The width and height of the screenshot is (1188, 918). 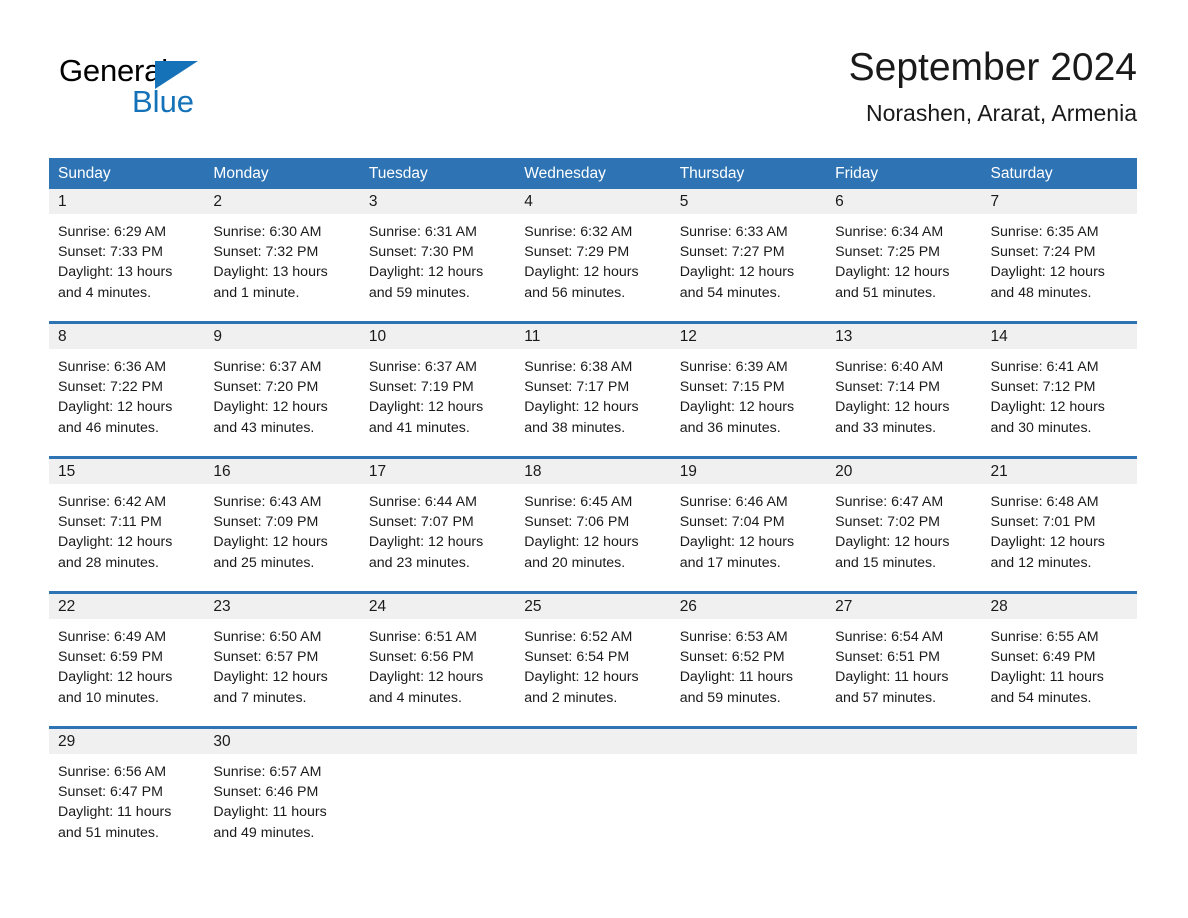 I want to click on day-number: 17, so click(x=437, y=471).